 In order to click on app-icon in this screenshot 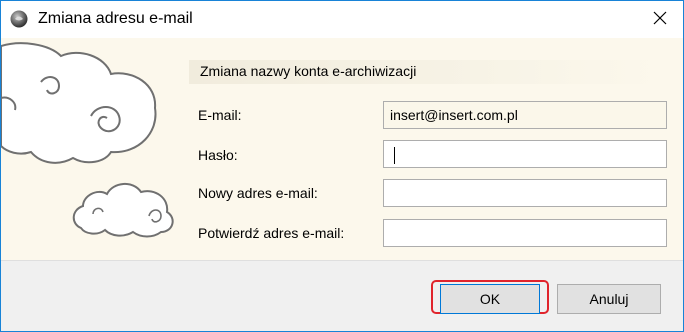, I will do `click(19, 19)`.